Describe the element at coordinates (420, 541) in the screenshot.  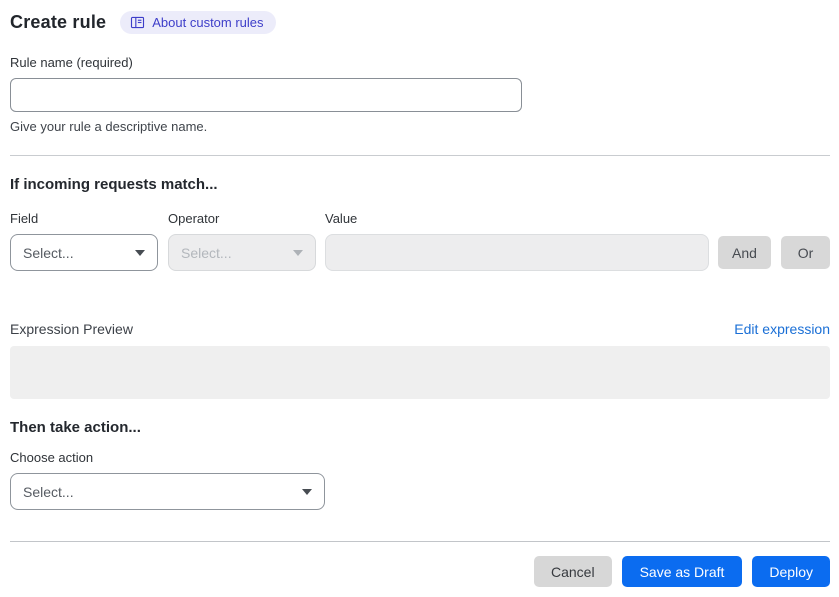
I see `footer-divider` at that location.